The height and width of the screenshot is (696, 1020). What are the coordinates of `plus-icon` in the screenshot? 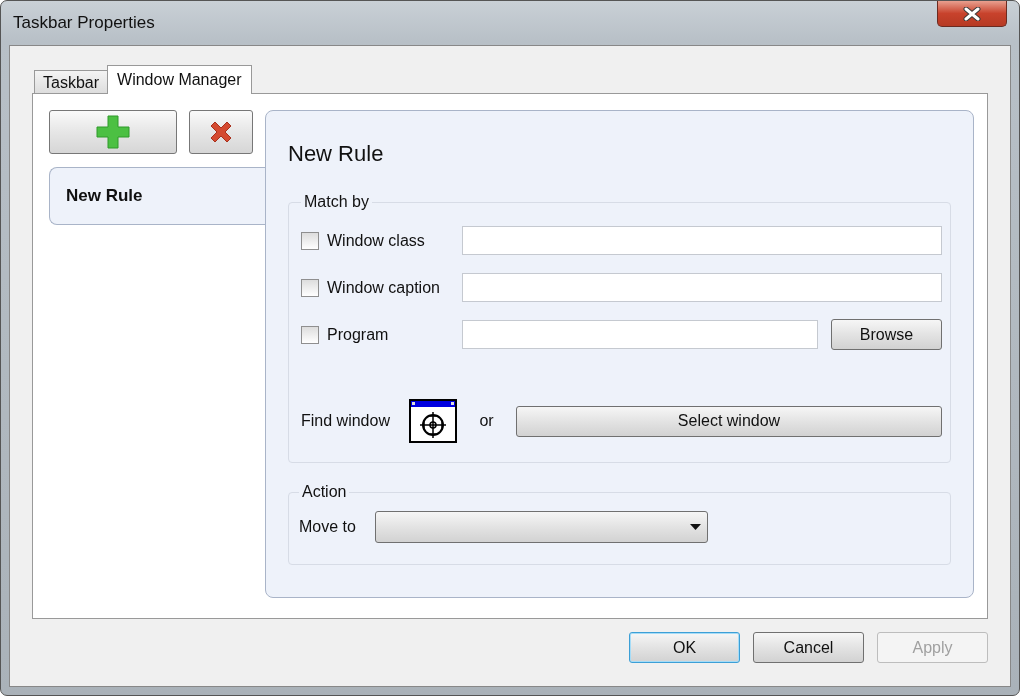 It's located at (113, 132).